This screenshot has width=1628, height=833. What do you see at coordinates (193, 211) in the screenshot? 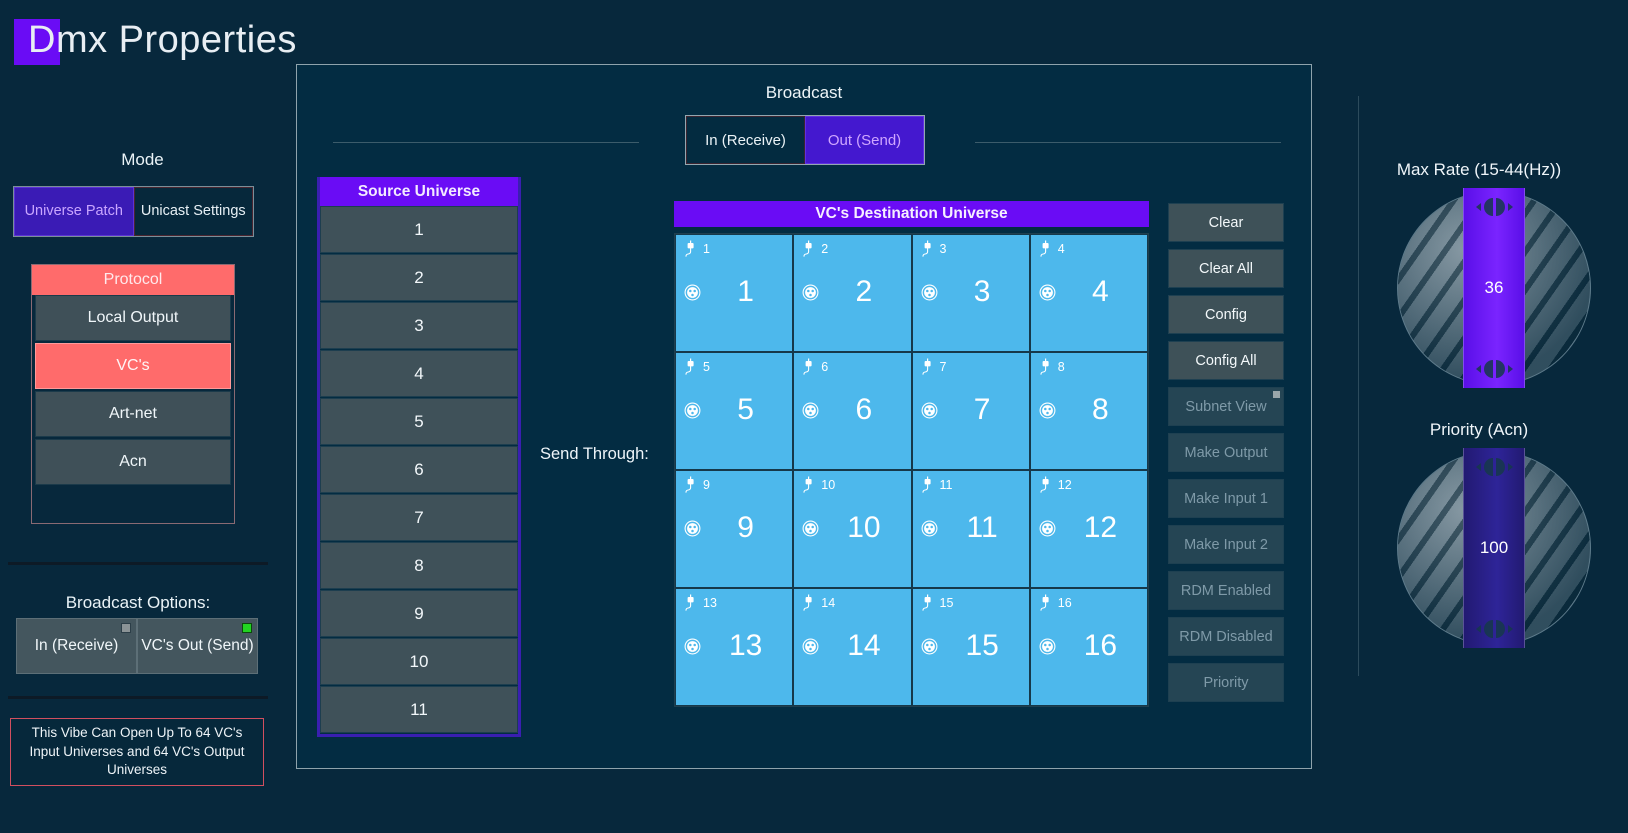
I see `mode-unicast-settings-button: Unicast Settings` at bounding box center [193, 211].